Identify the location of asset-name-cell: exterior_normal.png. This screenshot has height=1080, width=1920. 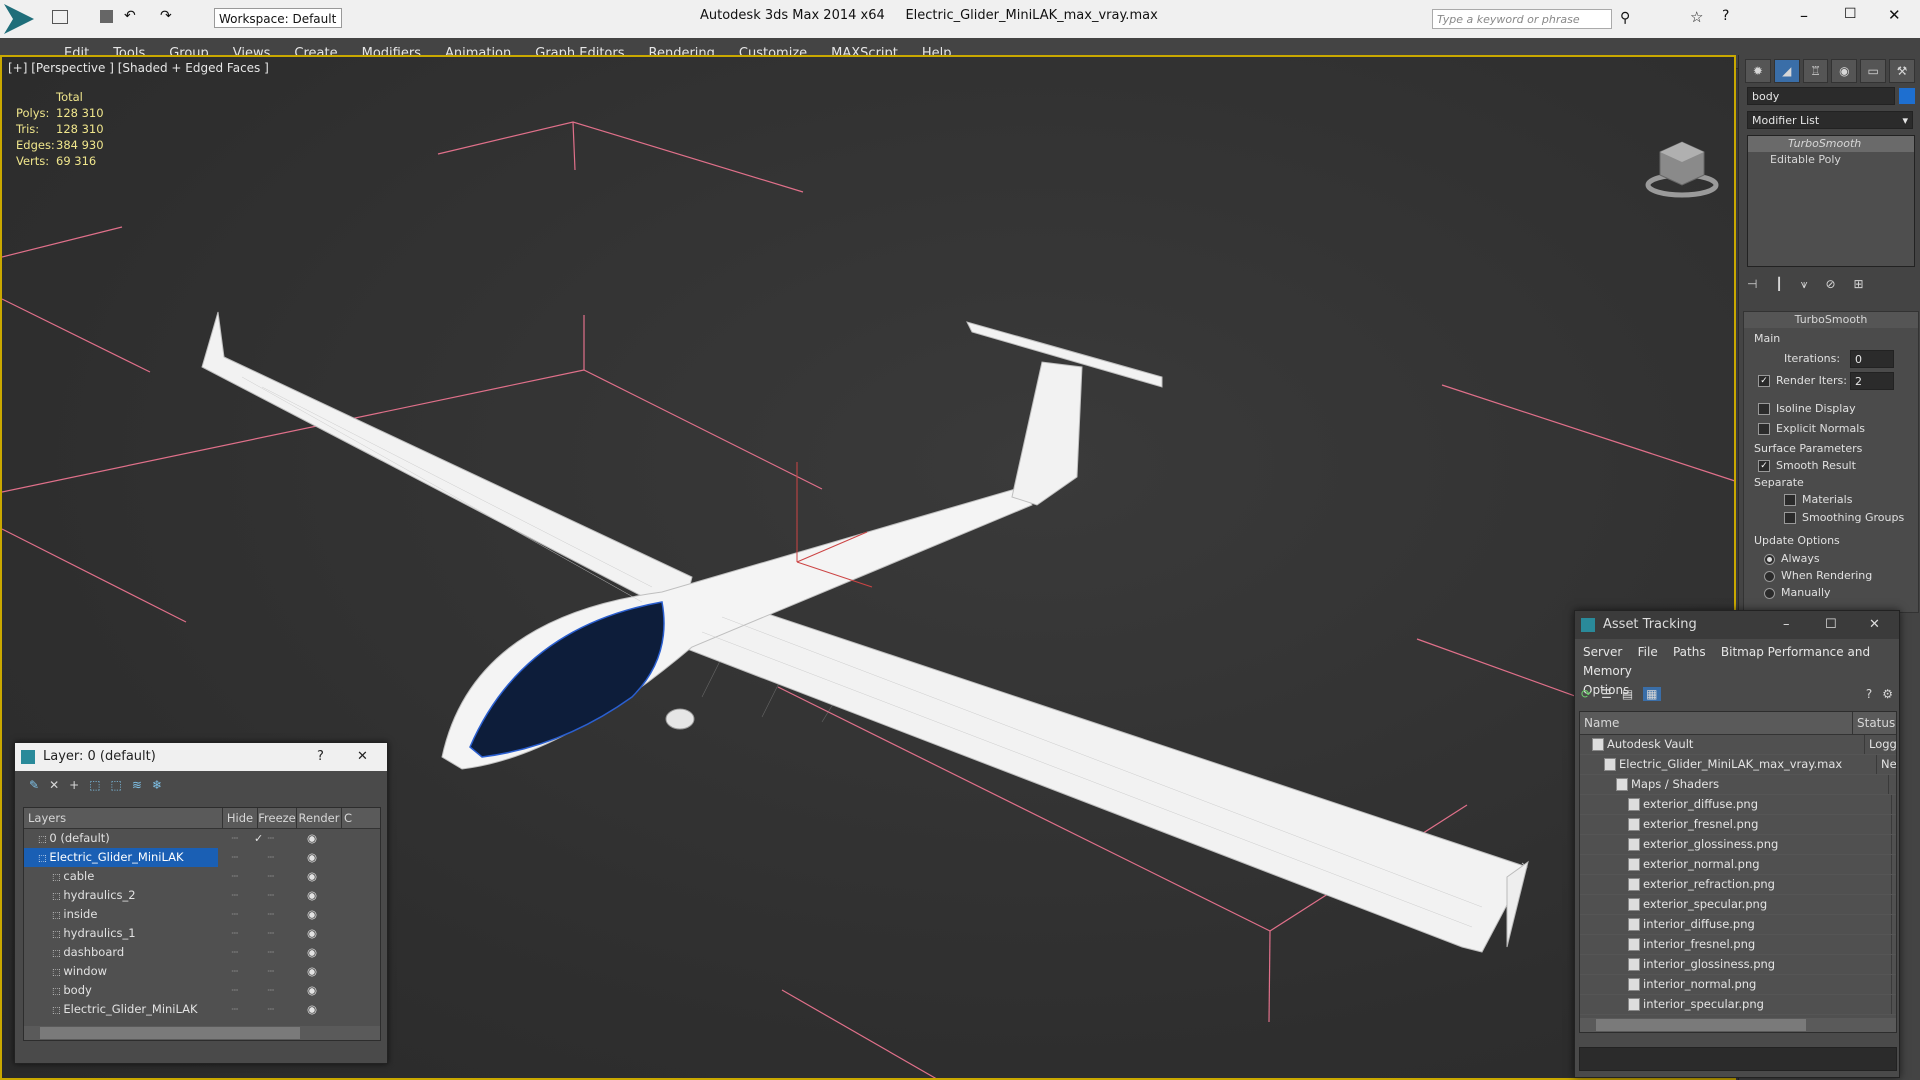
(1736, 864).